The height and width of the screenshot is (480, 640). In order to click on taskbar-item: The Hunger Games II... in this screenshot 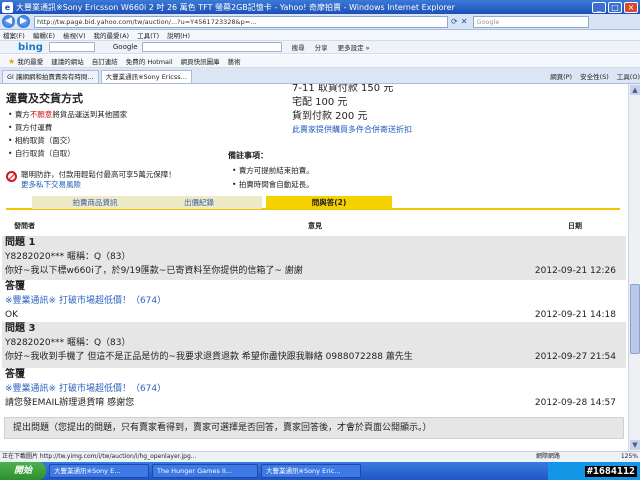, I will do `click(205, 471)`.